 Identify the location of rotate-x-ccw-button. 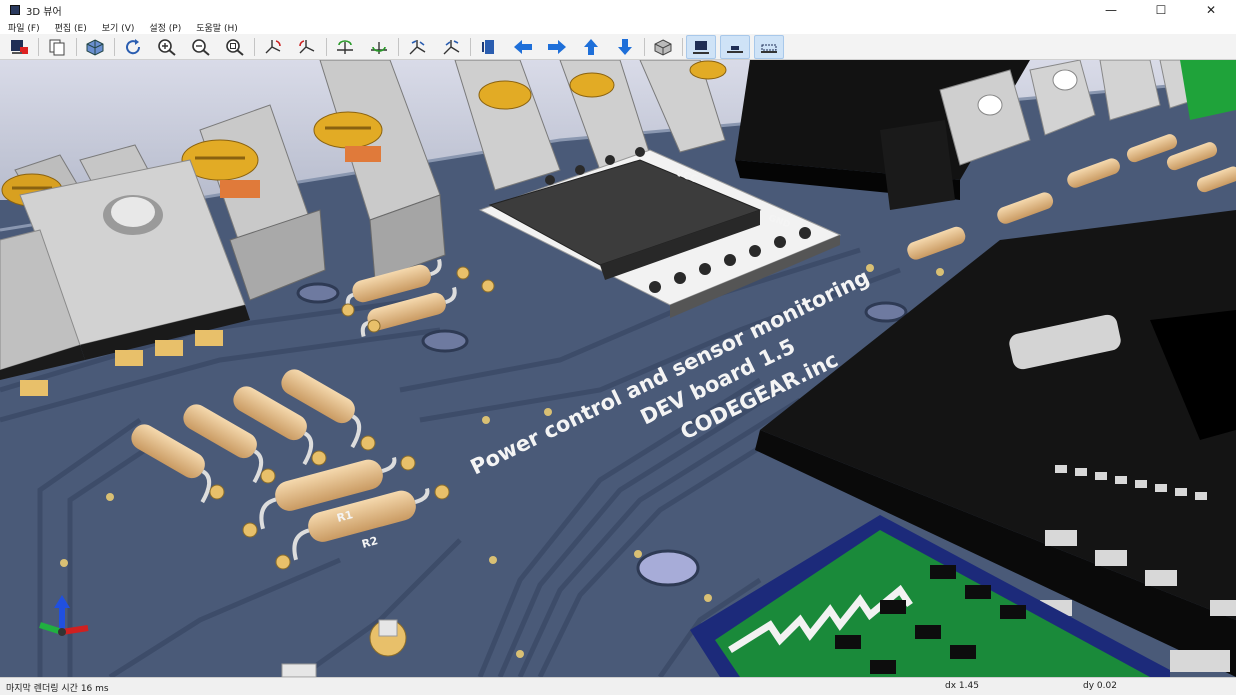
(307, 47).